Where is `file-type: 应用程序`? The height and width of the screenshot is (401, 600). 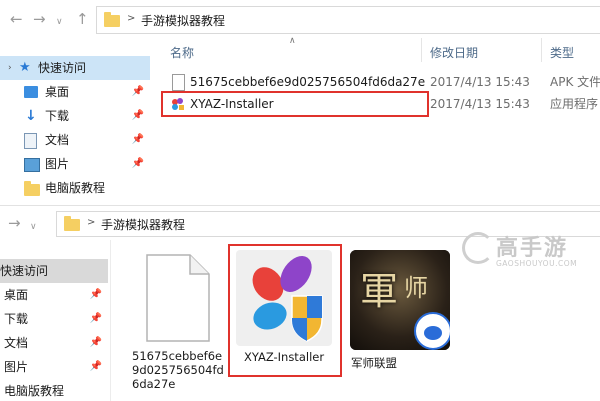
file-type: 应用程序 is located at coordinates (574, 104).